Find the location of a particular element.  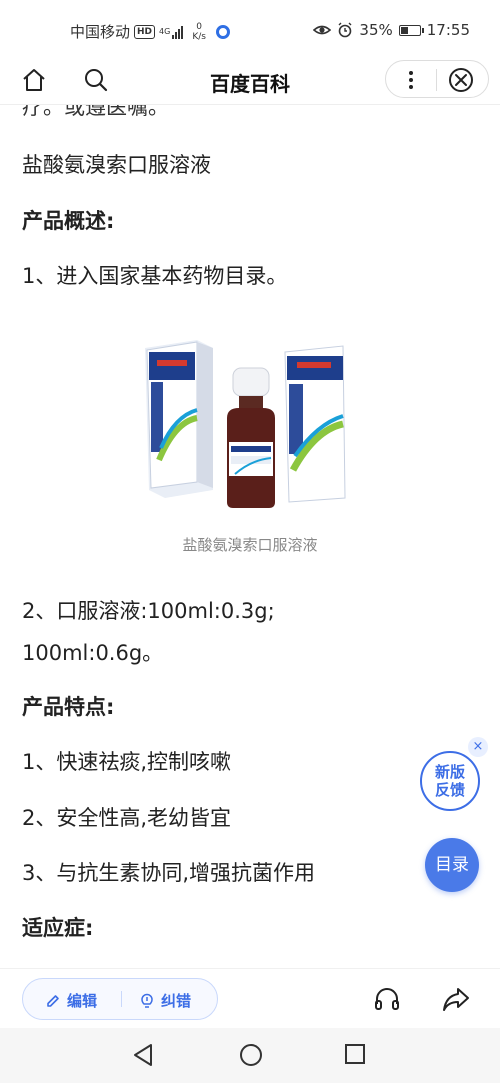

feature-item-2: 2、安全性高,老幼皆宜 is located at coordinates (127, 818).